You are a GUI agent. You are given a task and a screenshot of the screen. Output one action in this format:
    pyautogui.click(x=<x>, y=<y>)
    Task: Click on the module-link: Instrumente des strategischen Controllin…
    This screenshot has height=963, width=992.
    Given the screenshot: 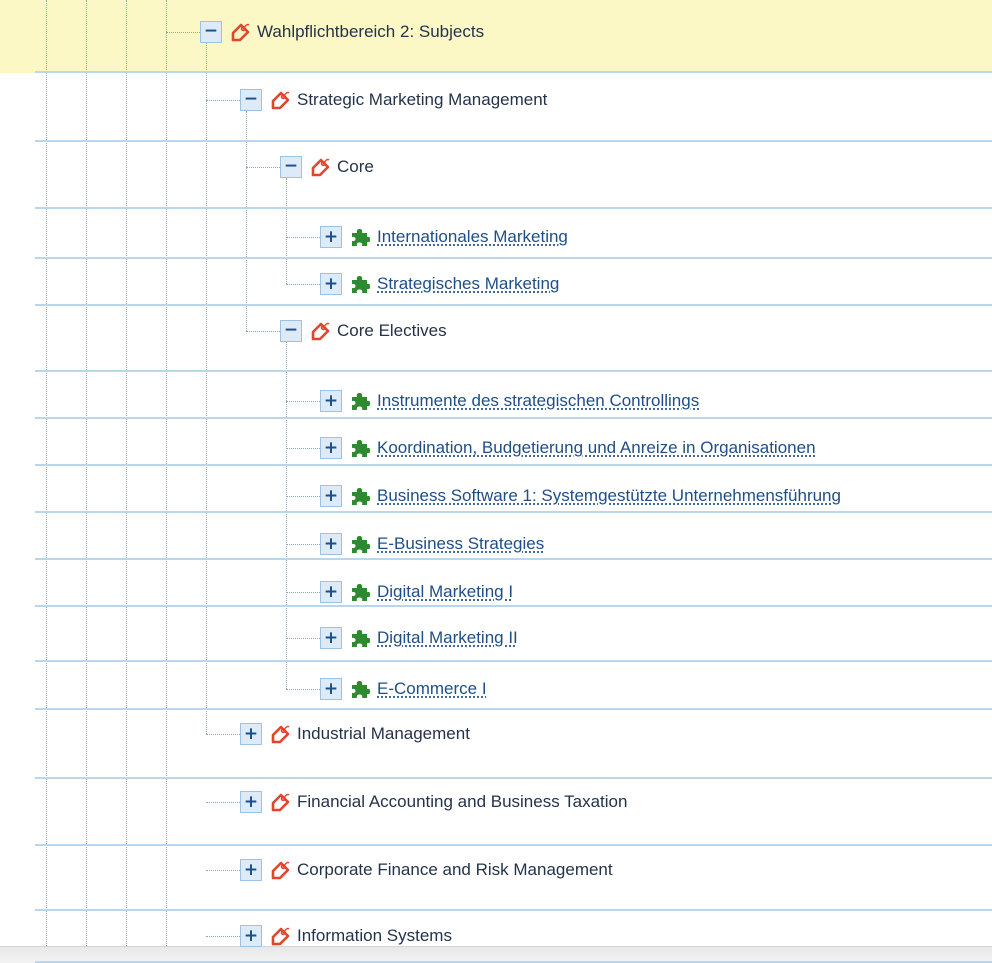 What is the action you would take?
    pyautogui.click(x=538, y=401)
    